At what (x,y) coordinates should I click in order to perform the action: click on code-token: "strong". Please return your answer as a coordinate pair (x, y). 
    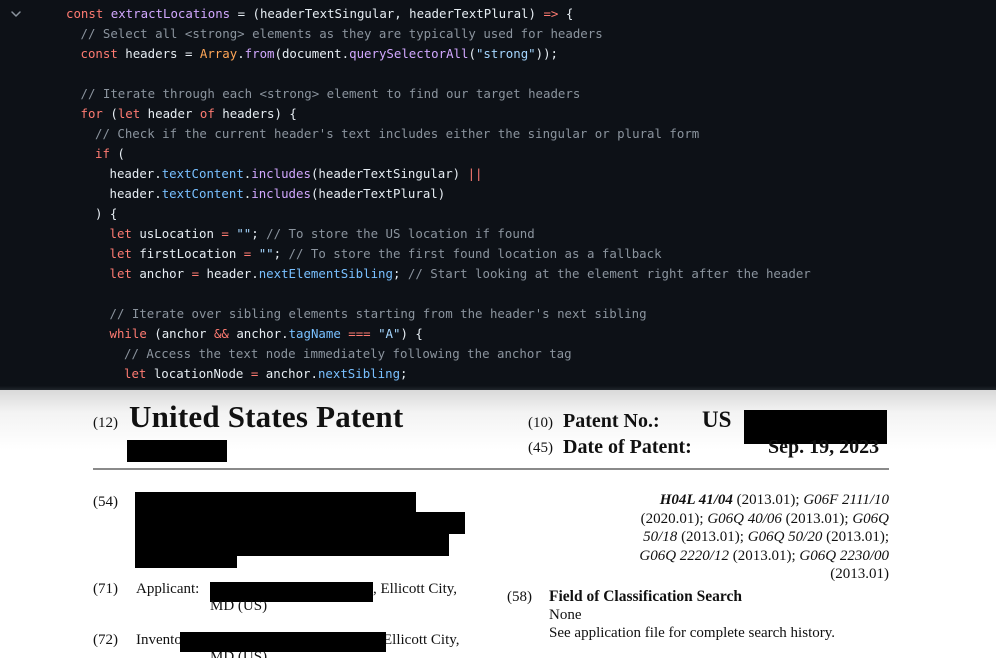
    Looking at the image, I should click on (506, 53).